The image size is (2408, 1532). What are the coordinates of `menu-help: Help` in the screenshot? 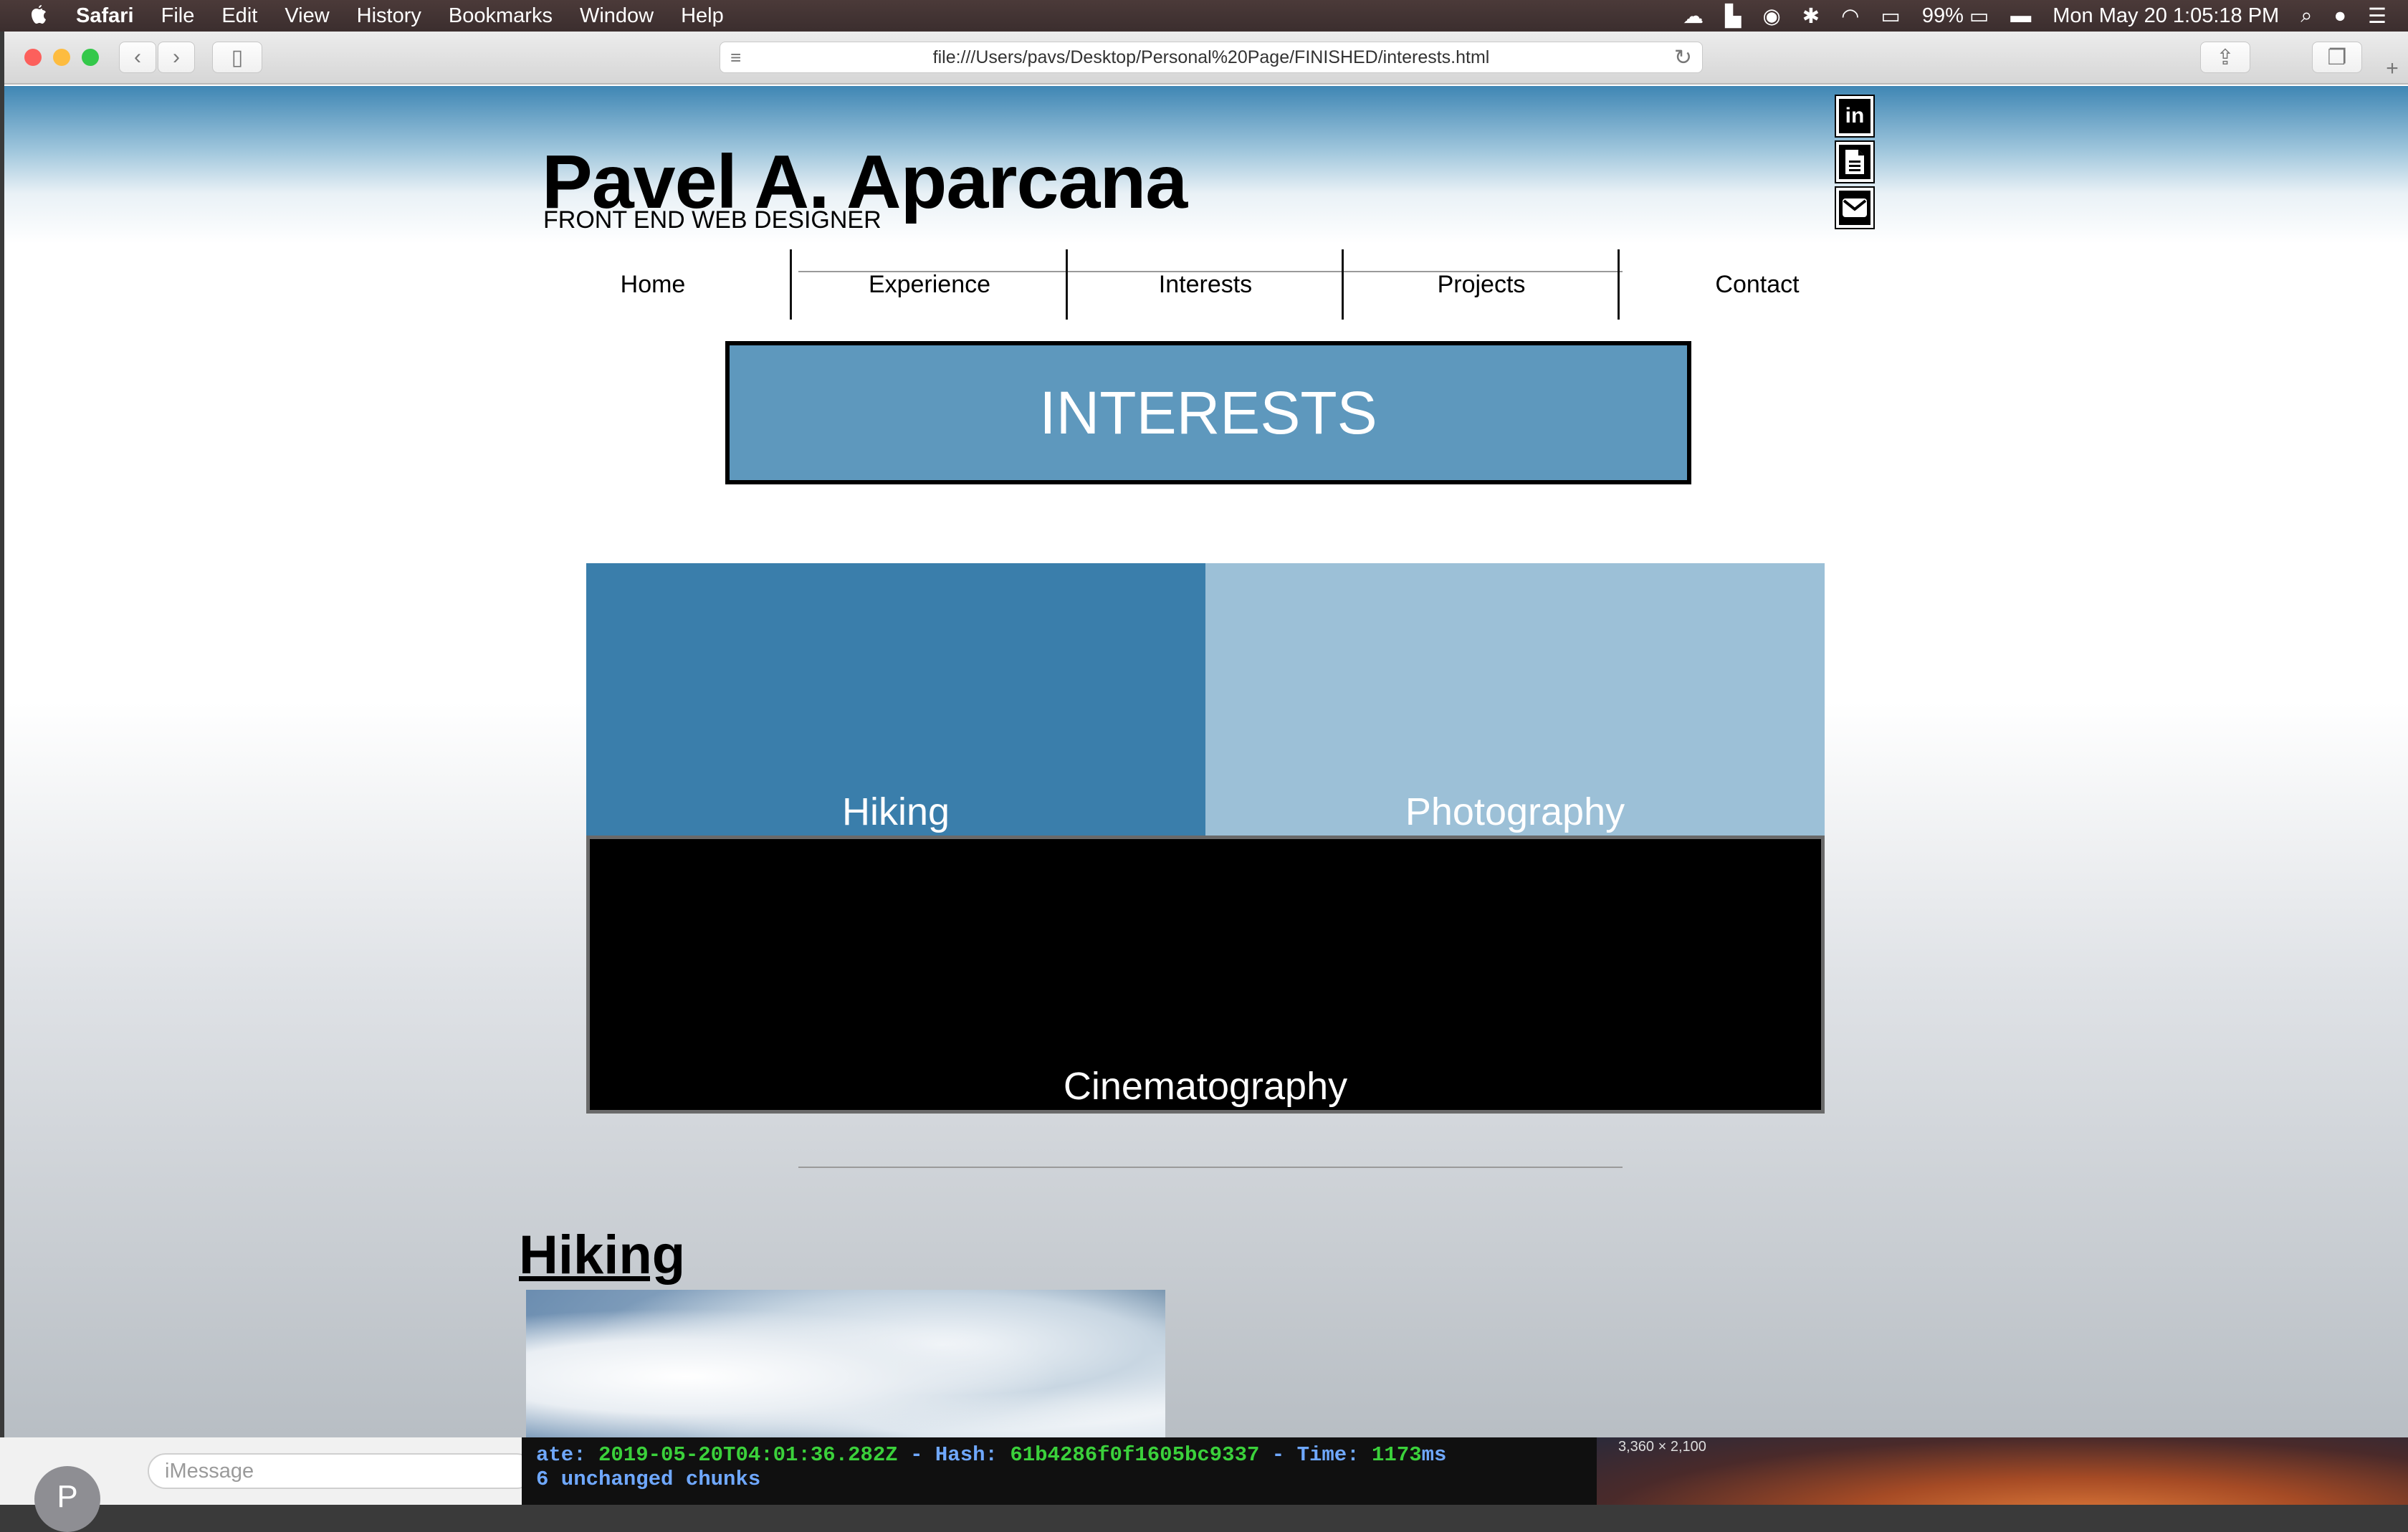 It's located at (702, 16).